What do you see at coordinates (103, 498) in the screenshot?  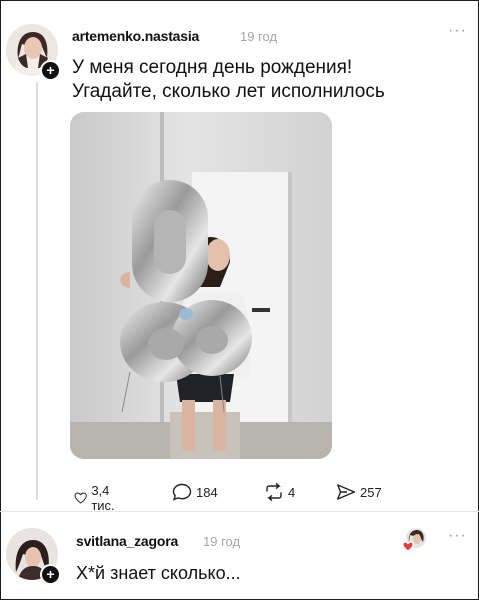 I see `like-count: 3,4 тис.` at bounding box center [103, 498].